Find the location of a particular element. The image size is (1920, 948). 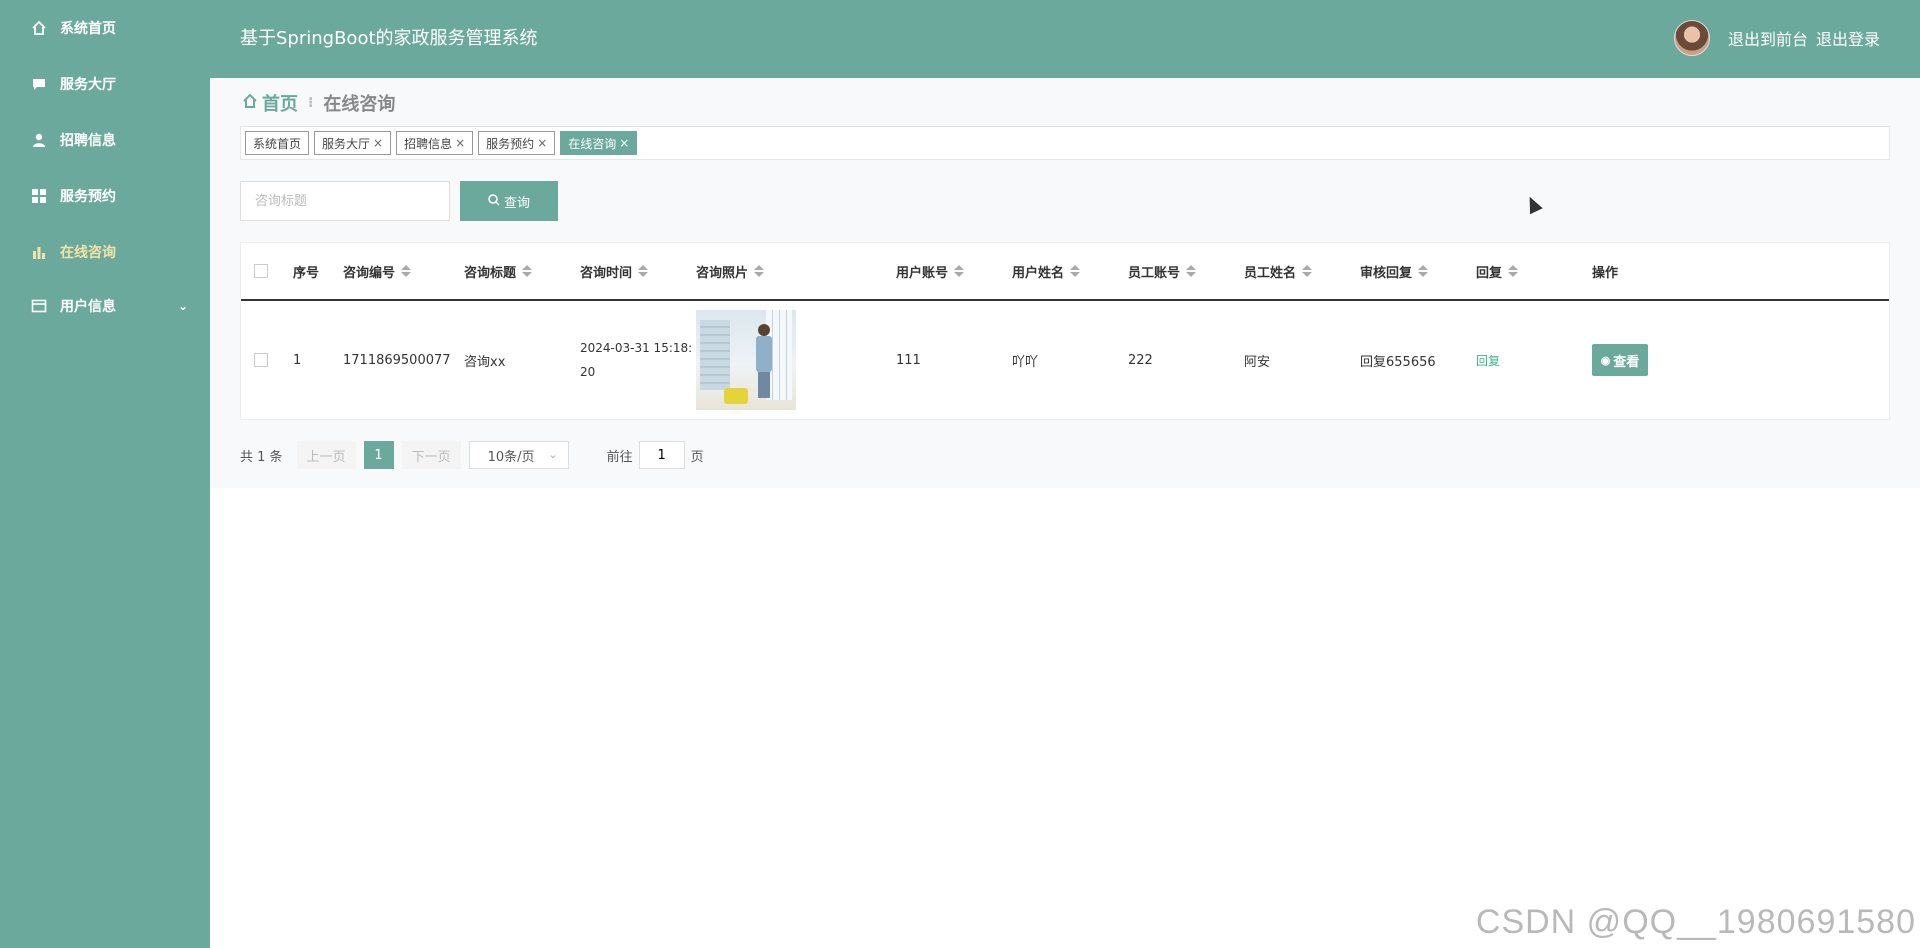

sidebar-item-home: 系统首页 is located at coordinates (105, 28).